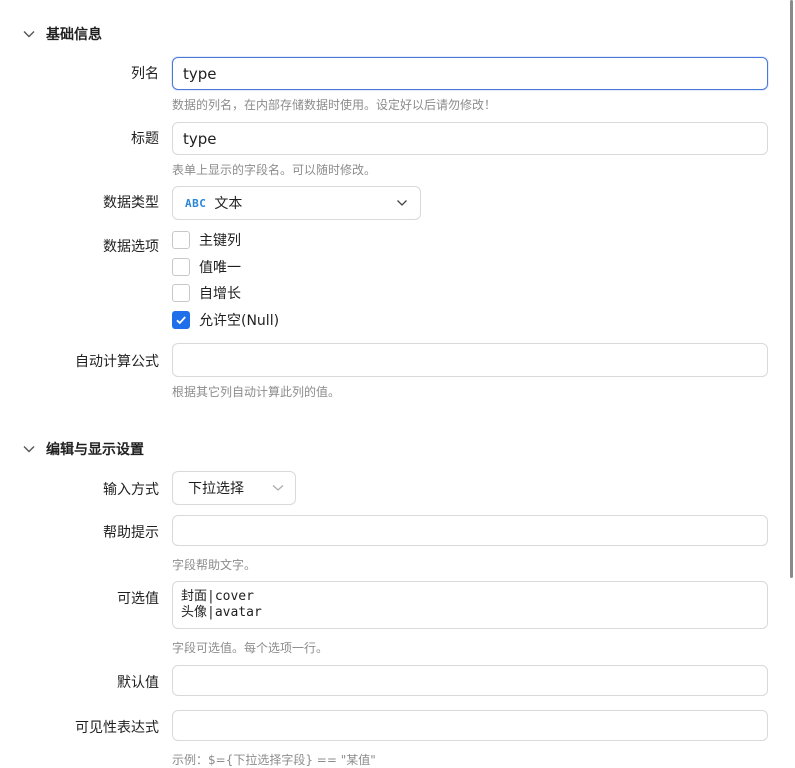 The image size is (795, 768). Describe the element at coordinates (196, 203) in the screenshot. I see `text-type-icon: ABC` at that location.